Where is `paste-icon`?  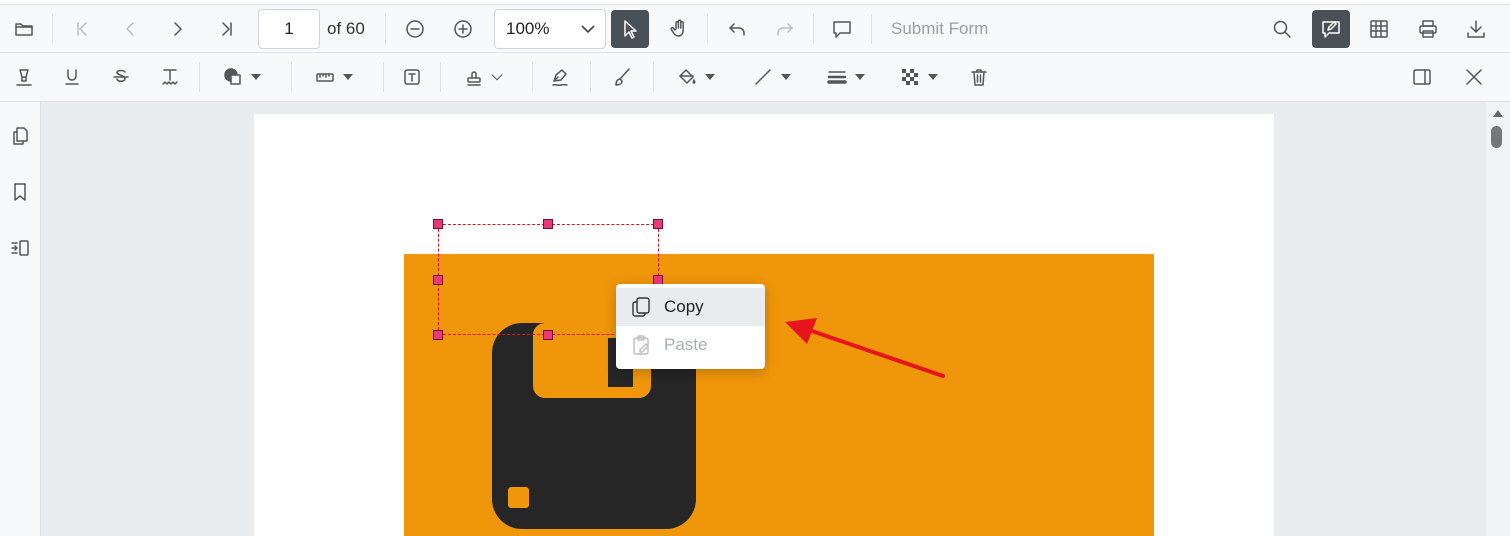
paste-icon is located at coordinates (641, 345).